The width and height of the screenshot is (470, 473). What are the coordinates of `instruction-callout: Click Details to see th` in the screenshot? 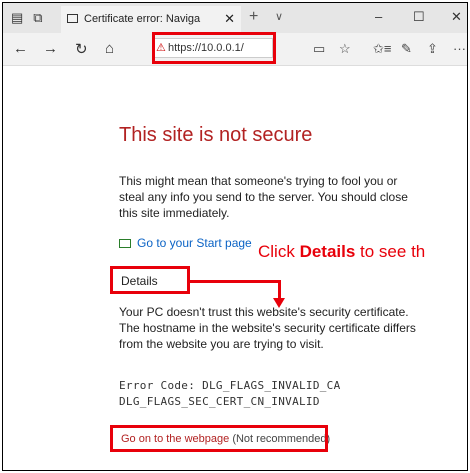 It's located at (342, 251).